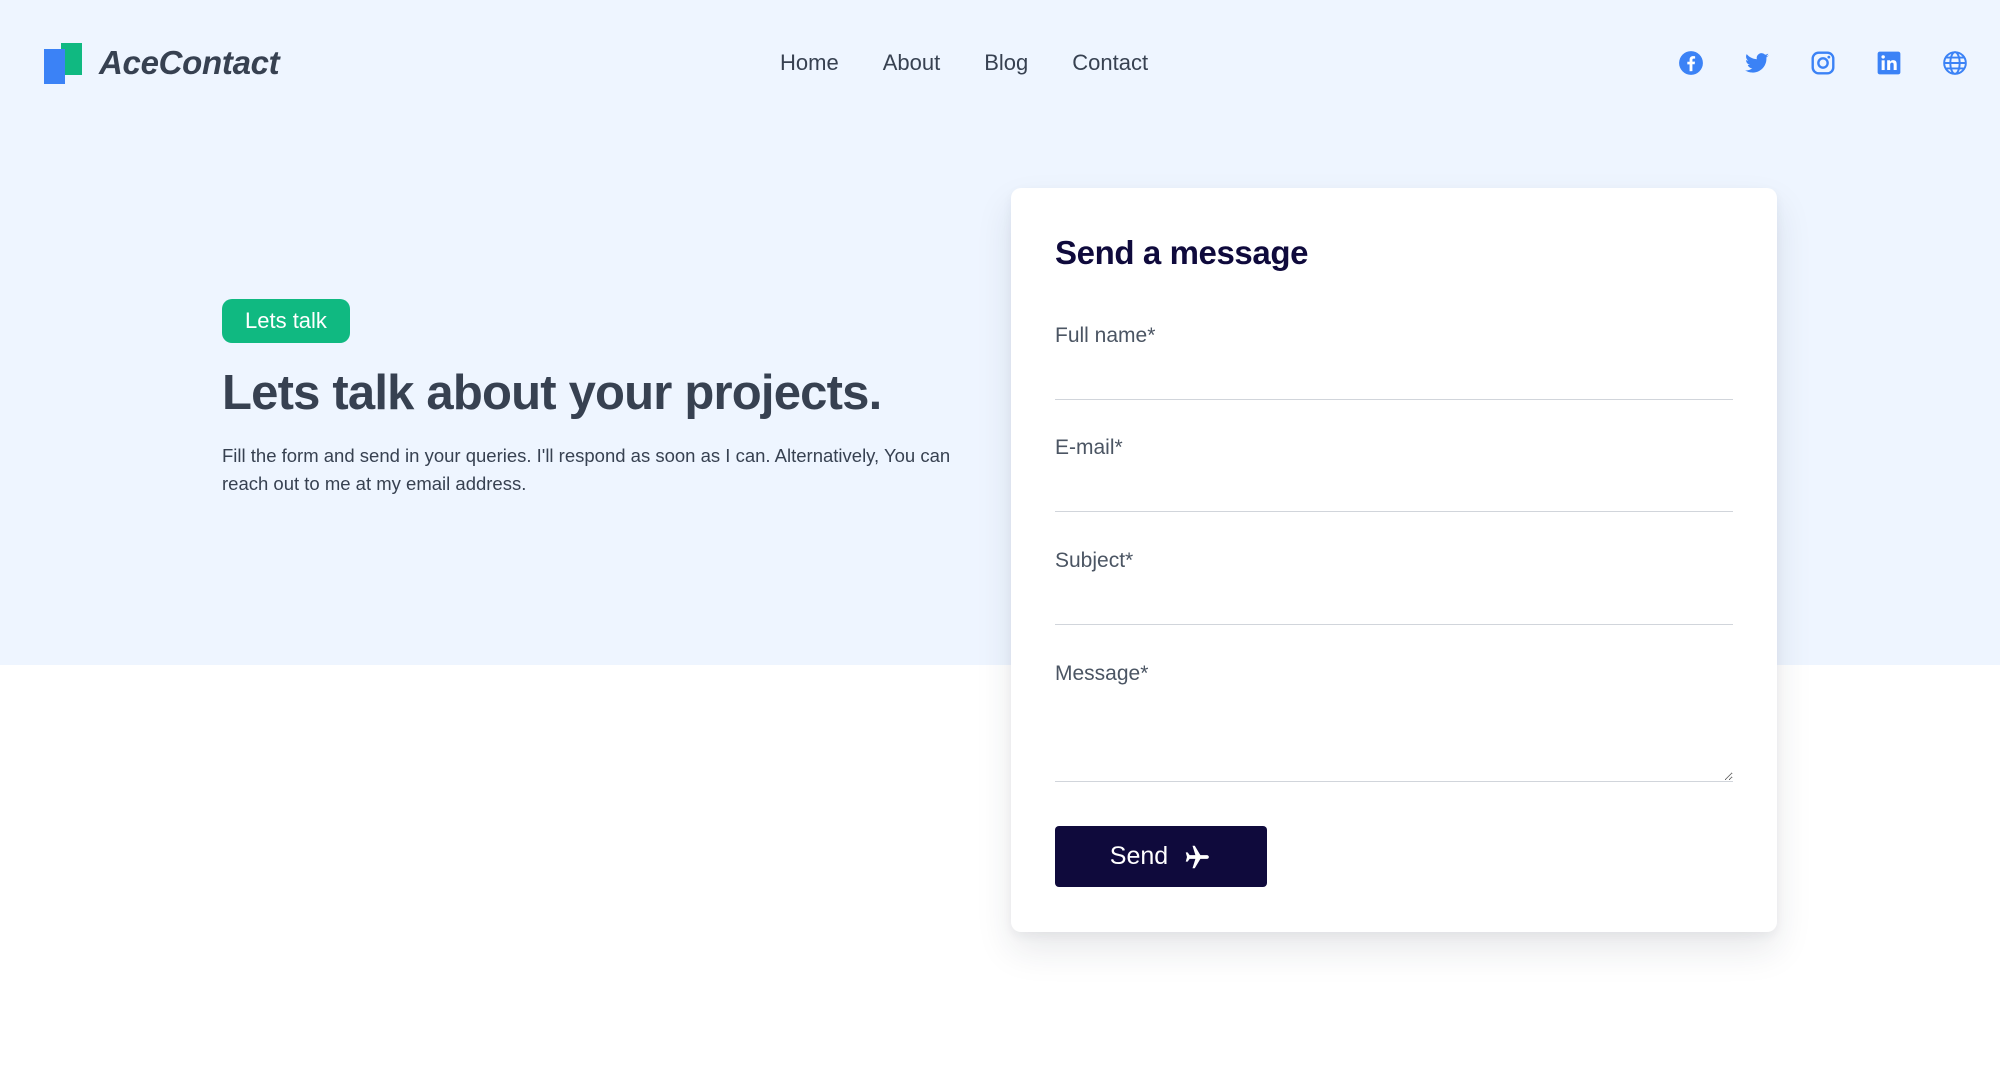 The height and width of the screenshot is (1088, 2000). Describe the element at coordinates (54, 66) in the screenshot. I see `logo-mark-blue` at that location.